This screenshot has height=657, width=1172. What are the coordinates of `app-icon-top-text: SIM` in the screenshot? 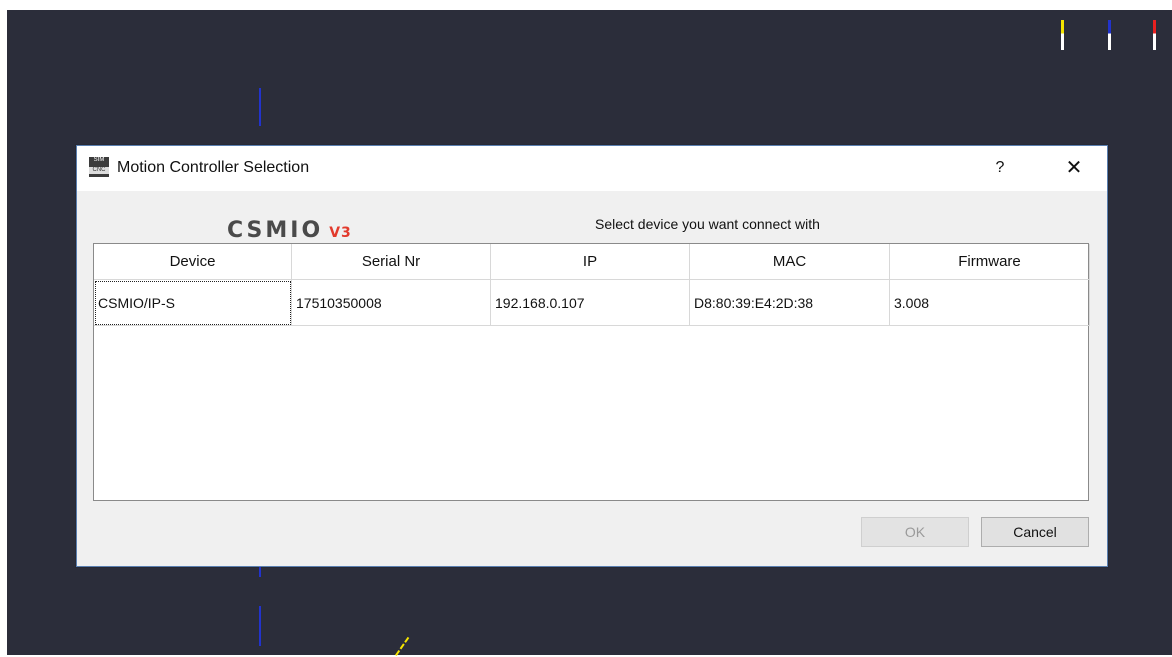 It's located at (99, 160).